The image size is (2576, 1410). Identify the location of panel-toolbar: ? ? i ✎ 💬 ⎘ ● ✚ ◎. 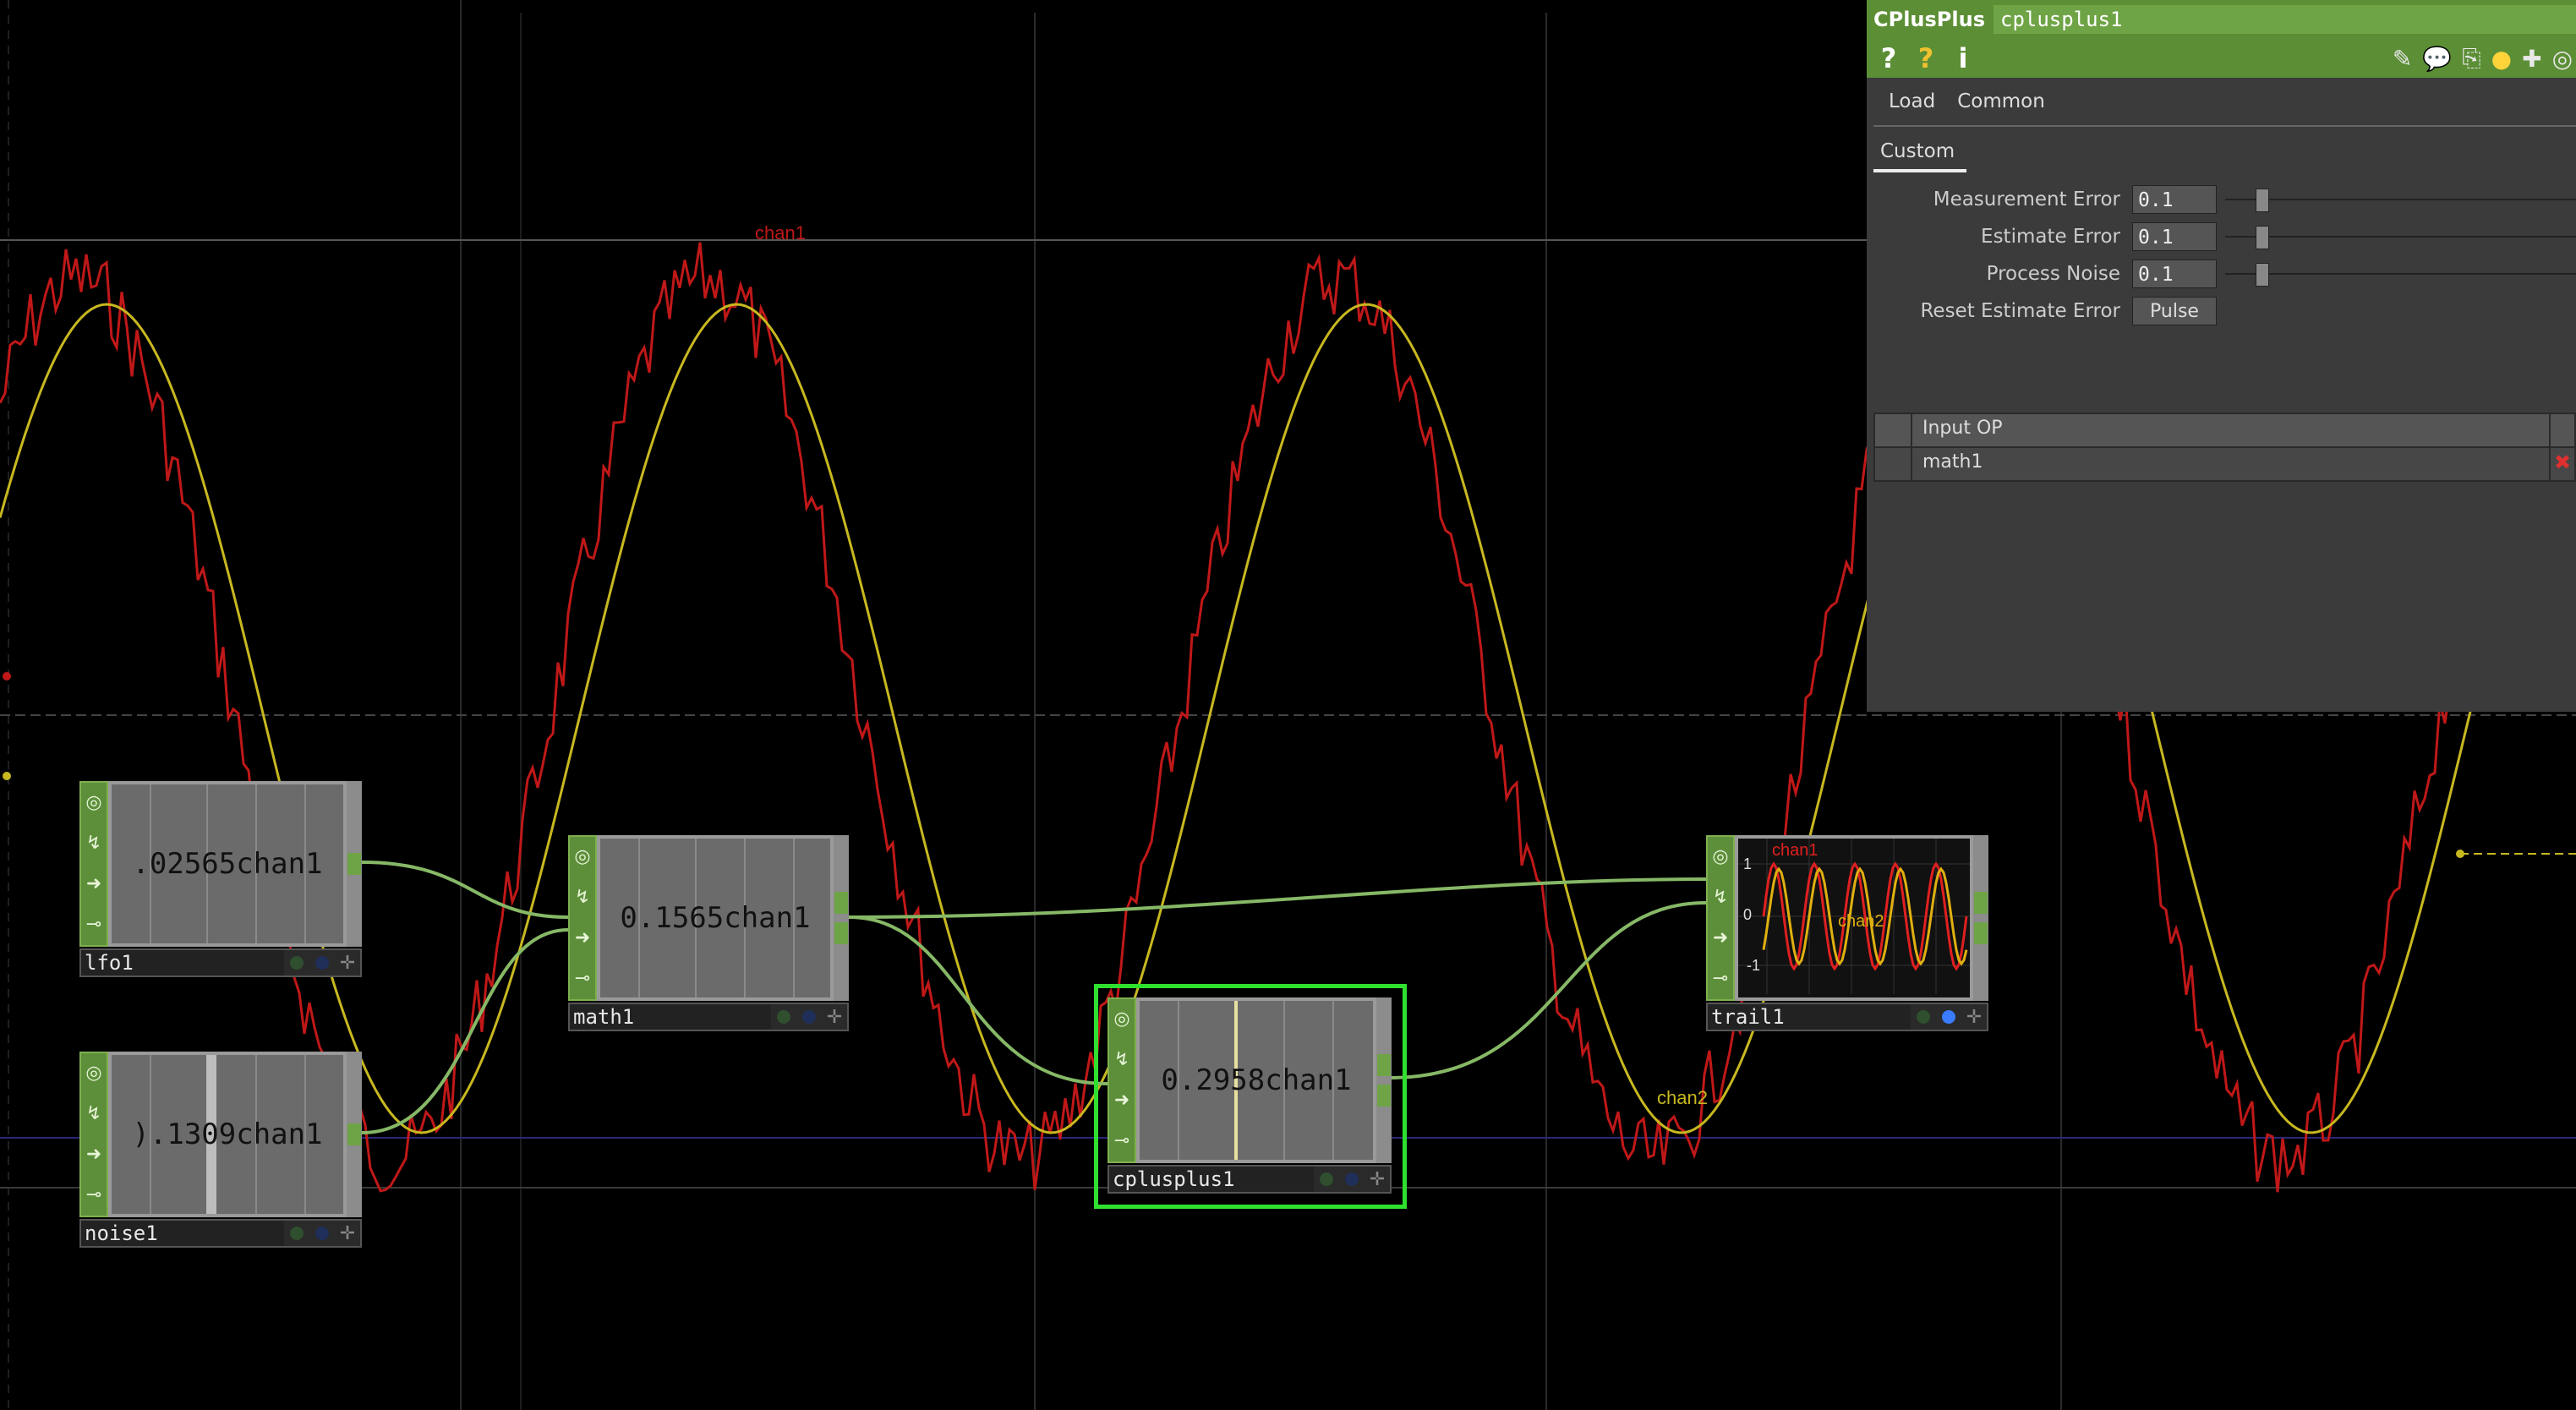
(2221, 58).